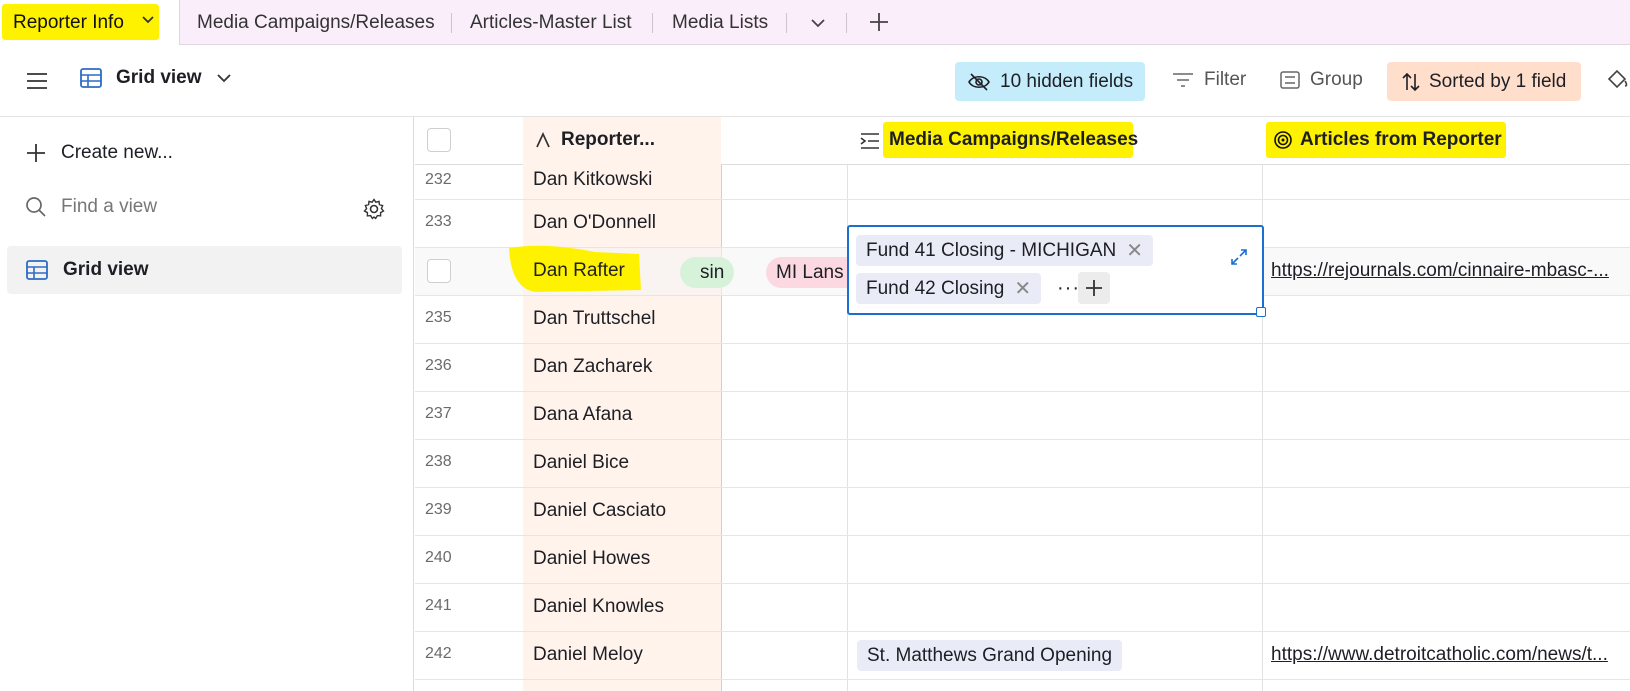  What do you see at coordinates (582, 415) in the screenshot?
I see `reporter-name: Dana Afana` at bounding box center [582, 415].